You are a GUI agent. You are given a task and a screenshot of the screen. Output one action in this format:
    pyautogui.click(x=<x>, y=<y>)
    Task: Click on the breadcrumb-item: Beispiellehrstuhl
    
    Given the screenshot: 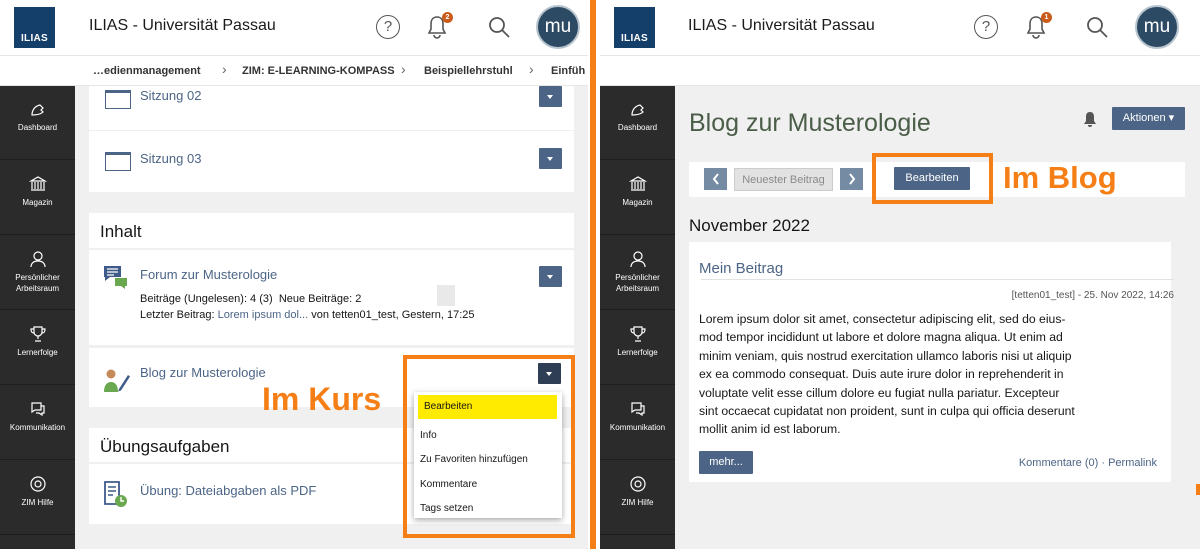 What is the action you would take?
    pyautogui.click(x=468, y=71)
    